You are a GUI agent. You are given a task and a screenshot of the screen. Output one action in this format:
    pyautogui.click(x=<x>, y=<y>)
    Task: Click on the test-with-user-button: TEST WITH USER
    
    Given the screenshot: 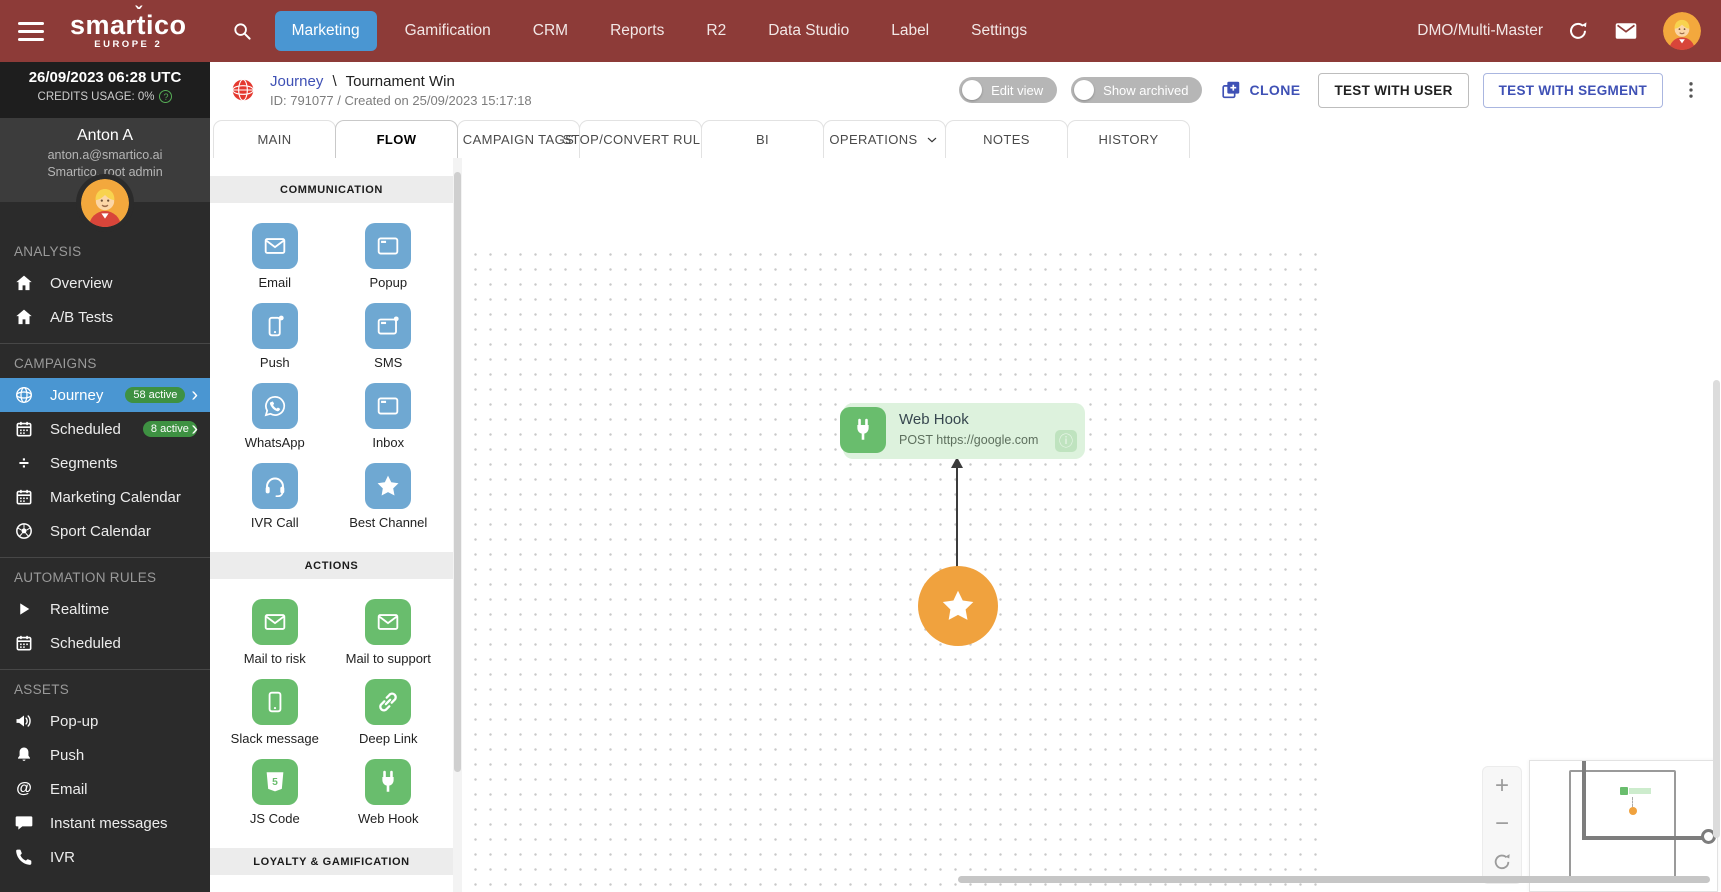 What is the action you would take?
    pyautogui.click(x=1393, y=90)
    